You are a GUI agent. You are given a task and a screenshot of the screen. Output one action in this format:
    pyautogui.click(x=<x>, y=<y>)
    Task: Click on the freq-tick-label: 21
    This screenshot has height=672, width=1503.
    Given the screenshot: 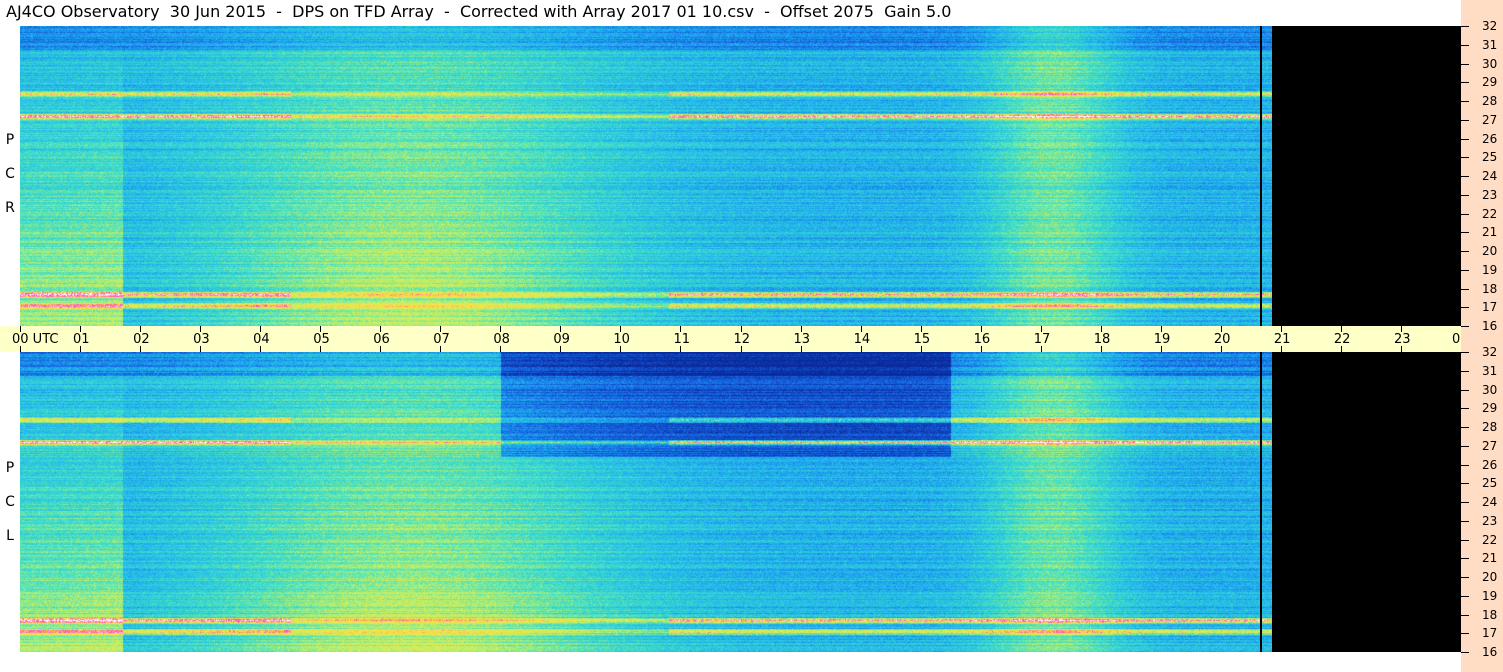 What is the action you would take?
    pyautogui.click(x=1490, y=232)
    